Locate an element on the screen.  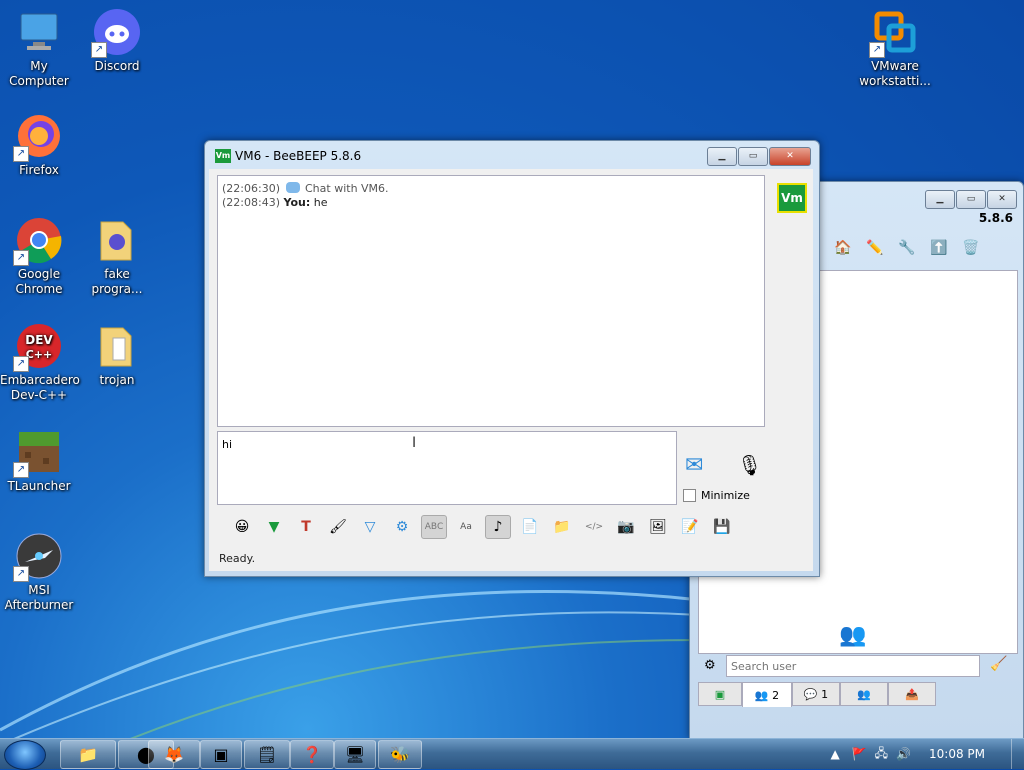
taskbar: 📁 ⬤ 🦊 ▣ 🗒 ❓ 🖥 🐝 ▲ 🚩 🖧 🔊 10:08 PM is located at coordinates (512, 754).